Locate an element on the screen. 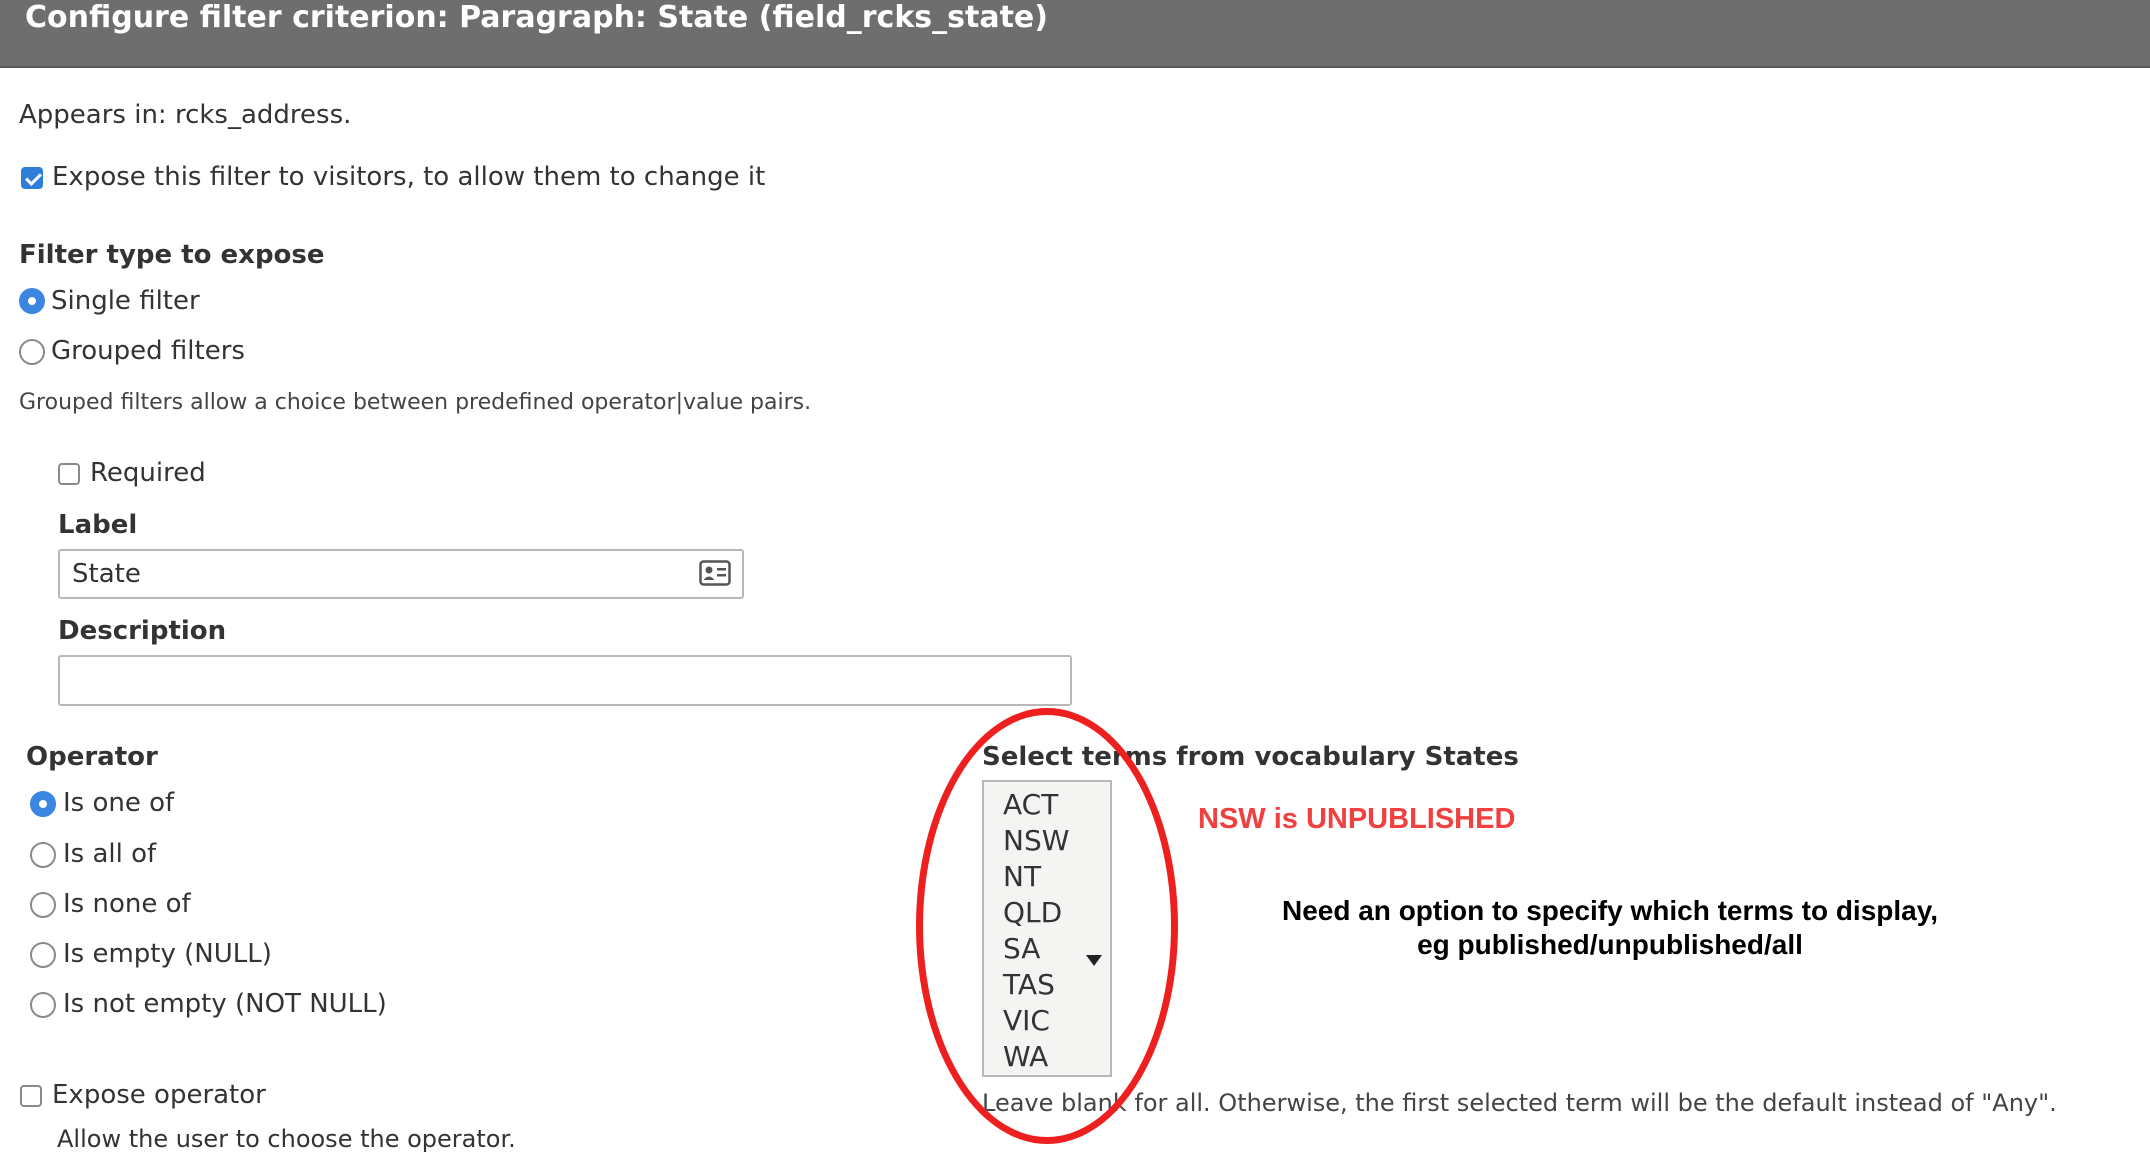 The height and width of the screenshot is (1172, 2150). radio-is-one-of is located at coordinates (43, 804).